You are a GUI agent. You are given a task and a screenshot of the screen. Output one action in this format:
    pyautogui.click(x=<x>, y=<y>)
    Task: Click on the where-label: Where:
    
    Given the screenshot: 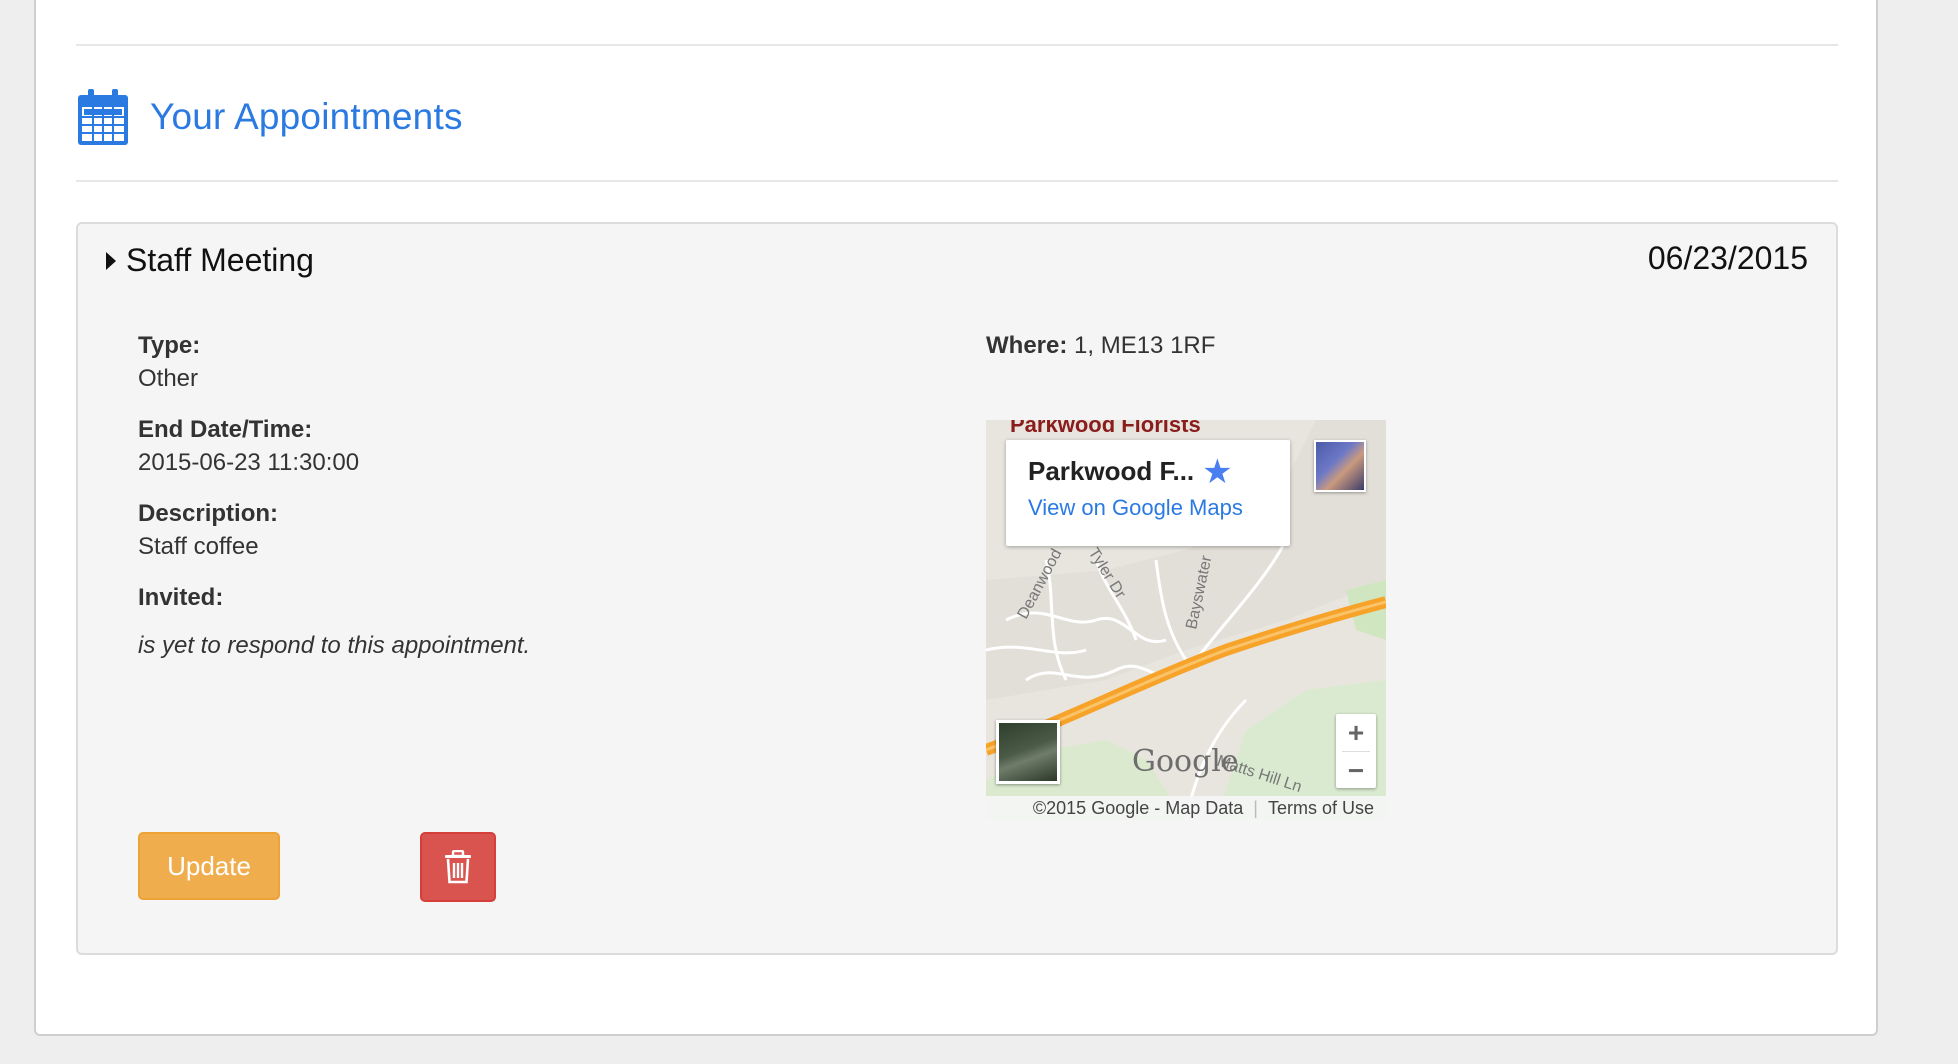 What is the action you would take?
    pyautogui.click(x=1027, y=345)
    